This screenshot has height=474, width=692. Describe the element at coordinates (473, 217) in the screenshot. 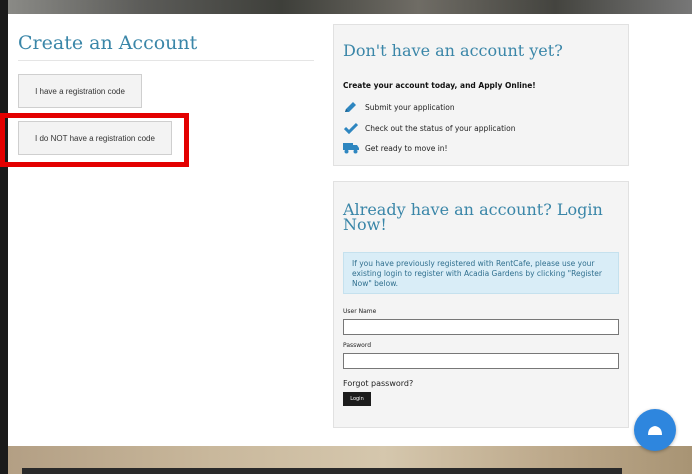

I see `login-title: Already have an account? Login Now!` at that location.